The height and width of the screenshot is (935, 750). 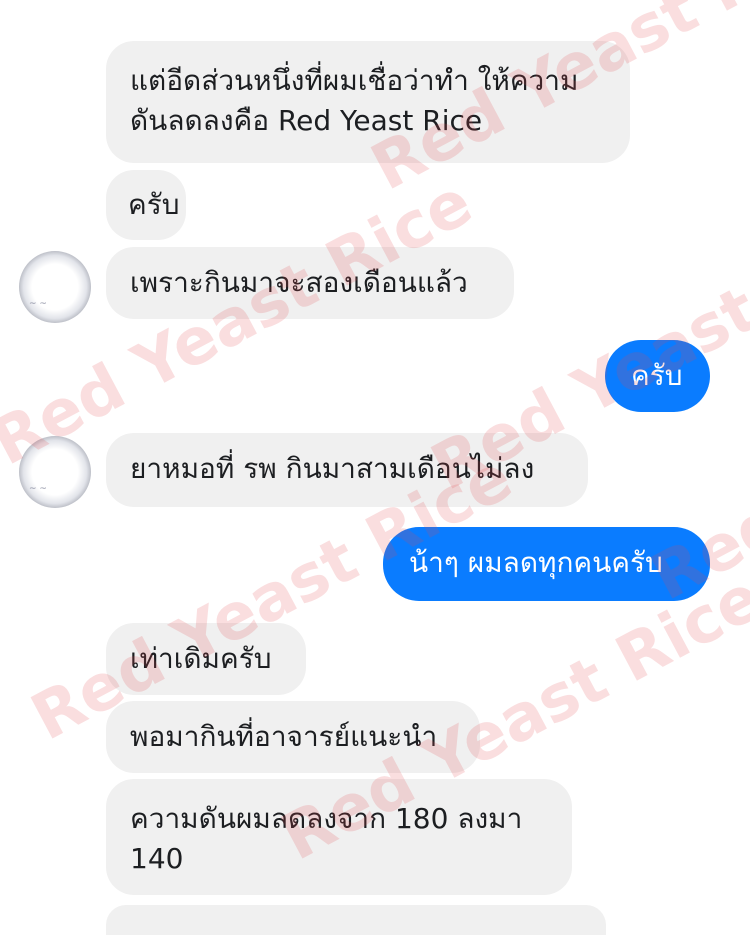 I want to click on message-bubble-partial, so click(x=356, y=920).